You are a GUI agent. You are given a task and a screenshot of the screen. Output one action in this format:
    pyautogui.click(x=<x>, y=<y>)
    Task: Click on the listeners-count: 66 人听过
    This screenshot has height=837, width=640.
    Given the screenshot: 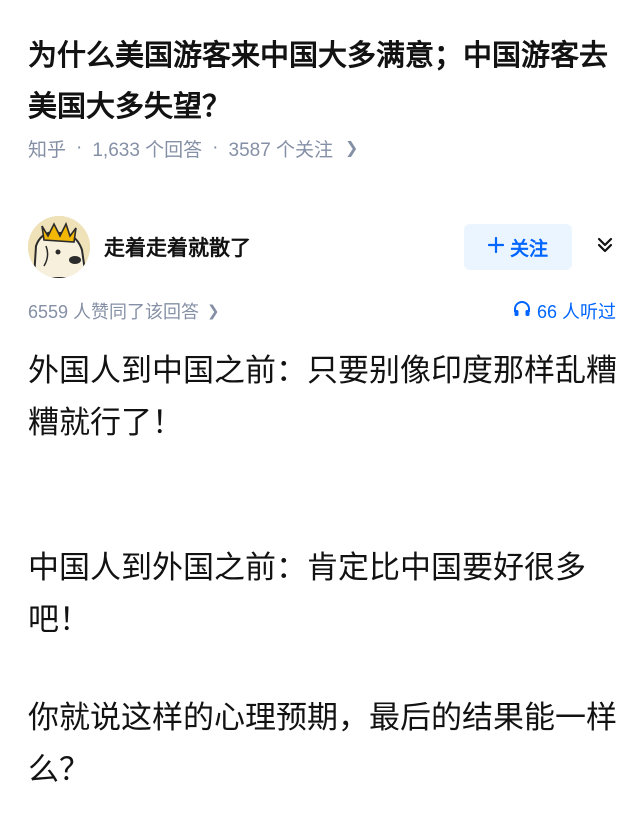 What is the action you would take?
    pyautogui.click(x=576, y=312)
    